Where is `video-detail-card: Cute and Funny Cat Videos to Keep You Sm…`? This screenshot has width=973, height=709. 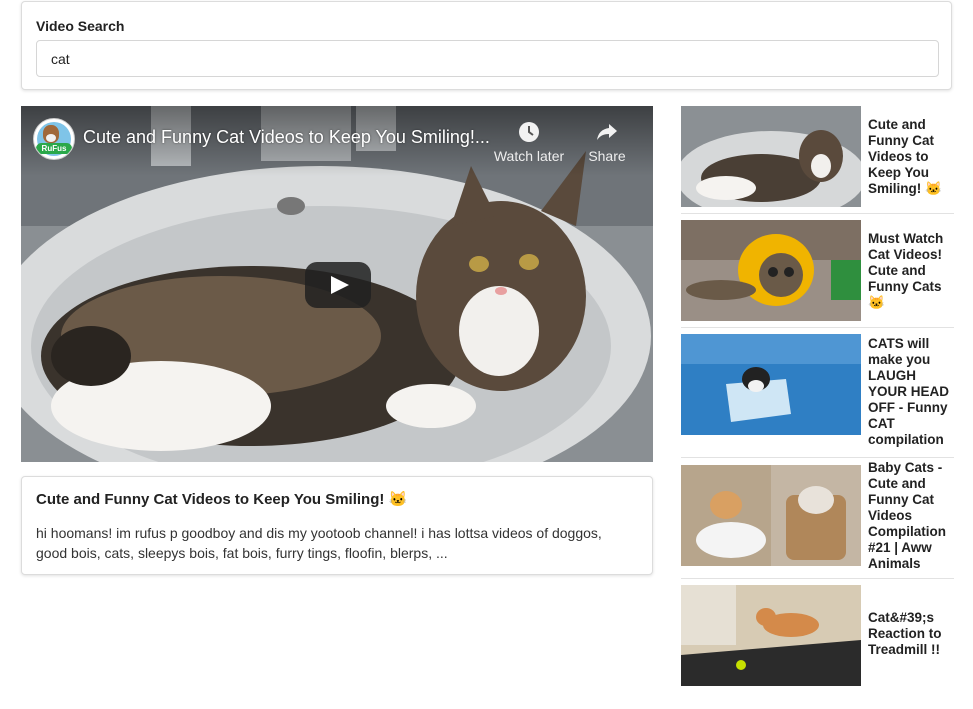 video-detail-card: Cute and Funny Cat Videos to Keep You Sm… is located at coordinates (337, 525).